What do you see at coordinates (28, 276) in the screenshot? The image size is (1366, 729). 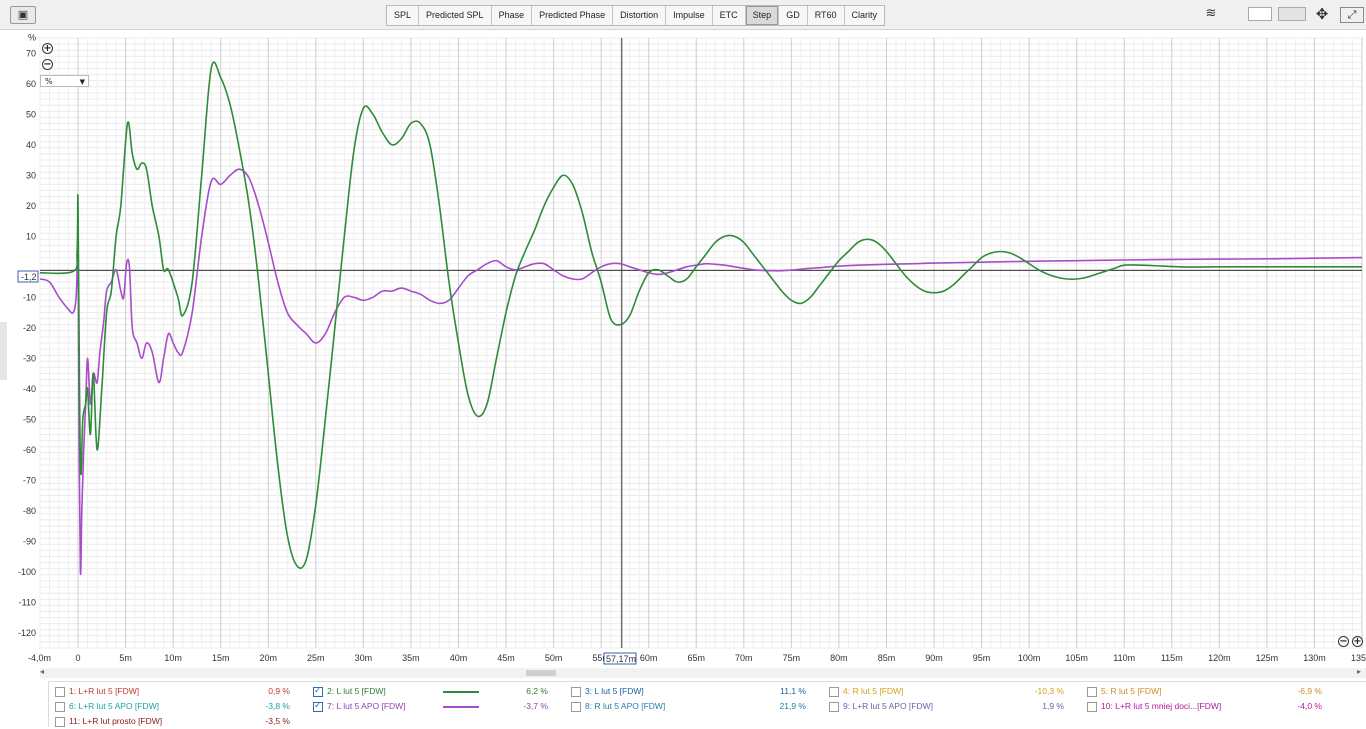 I see `cursor-y-readout: -1,2` at bounding box center [28, 276].